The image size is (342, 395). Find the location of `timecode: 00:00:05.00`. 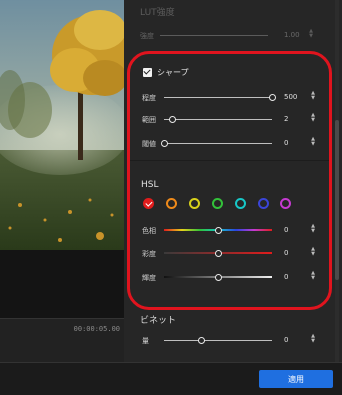

timecode: 00:00:05.00 is located at coordinates (96, 329).